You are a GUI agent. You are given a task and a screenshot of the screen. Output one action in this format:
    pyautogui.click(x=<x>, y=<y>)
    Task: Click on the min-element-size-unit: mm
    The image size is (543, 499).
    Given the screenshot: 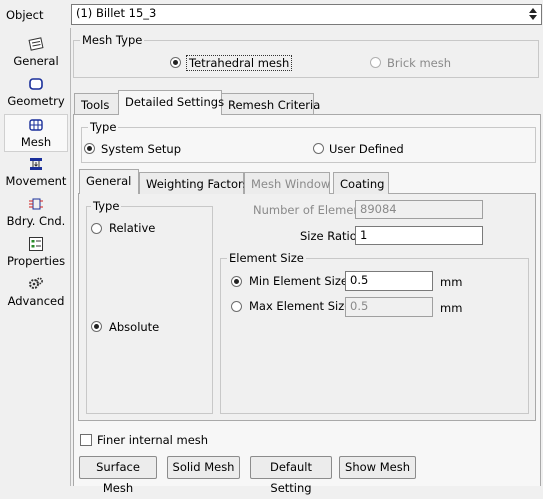 What is the action you would take?
    pyautogui.click(x=451, y=282)
    